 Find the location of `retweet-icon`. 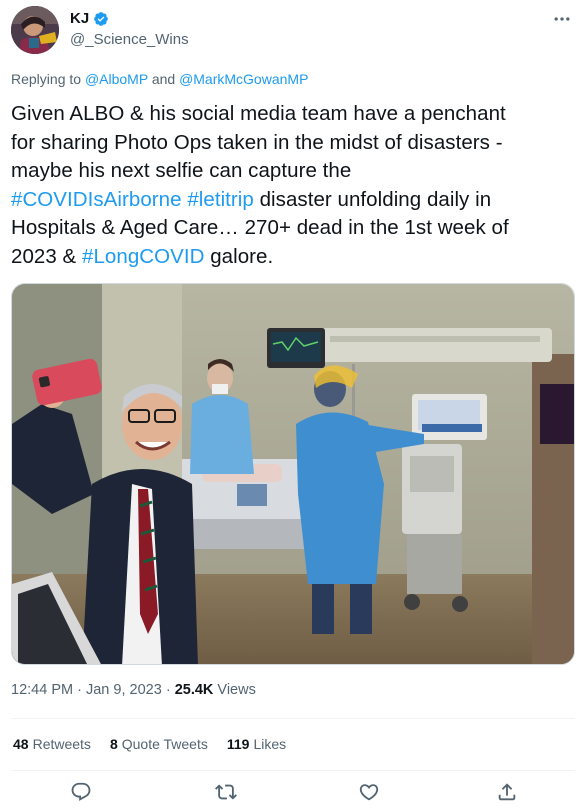

retweet-icon is located at coordinates (226, 792).